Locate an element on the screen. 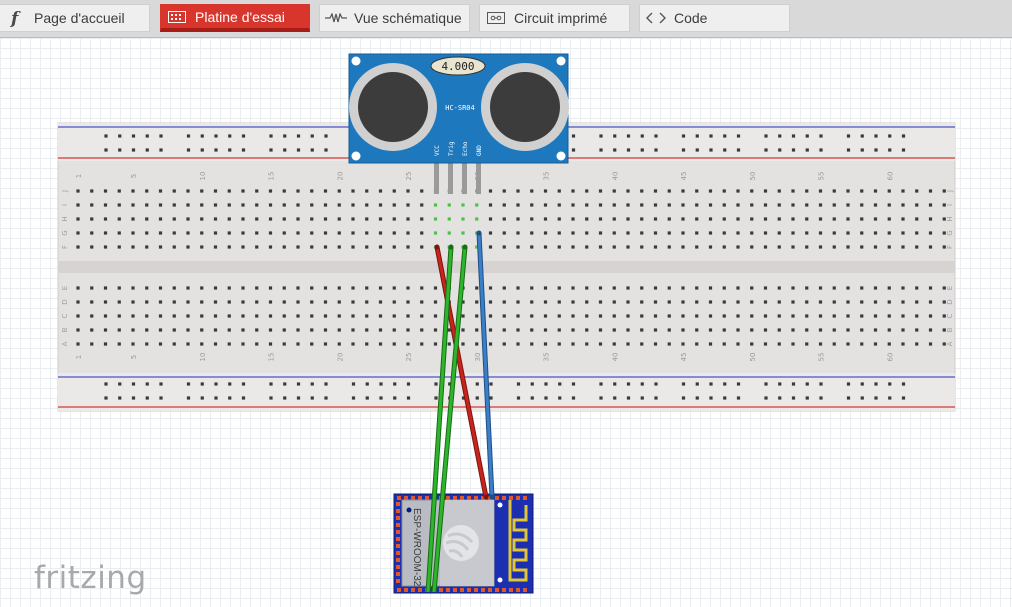  pin-label-echo: Echo is located at coordinates (465, 148).